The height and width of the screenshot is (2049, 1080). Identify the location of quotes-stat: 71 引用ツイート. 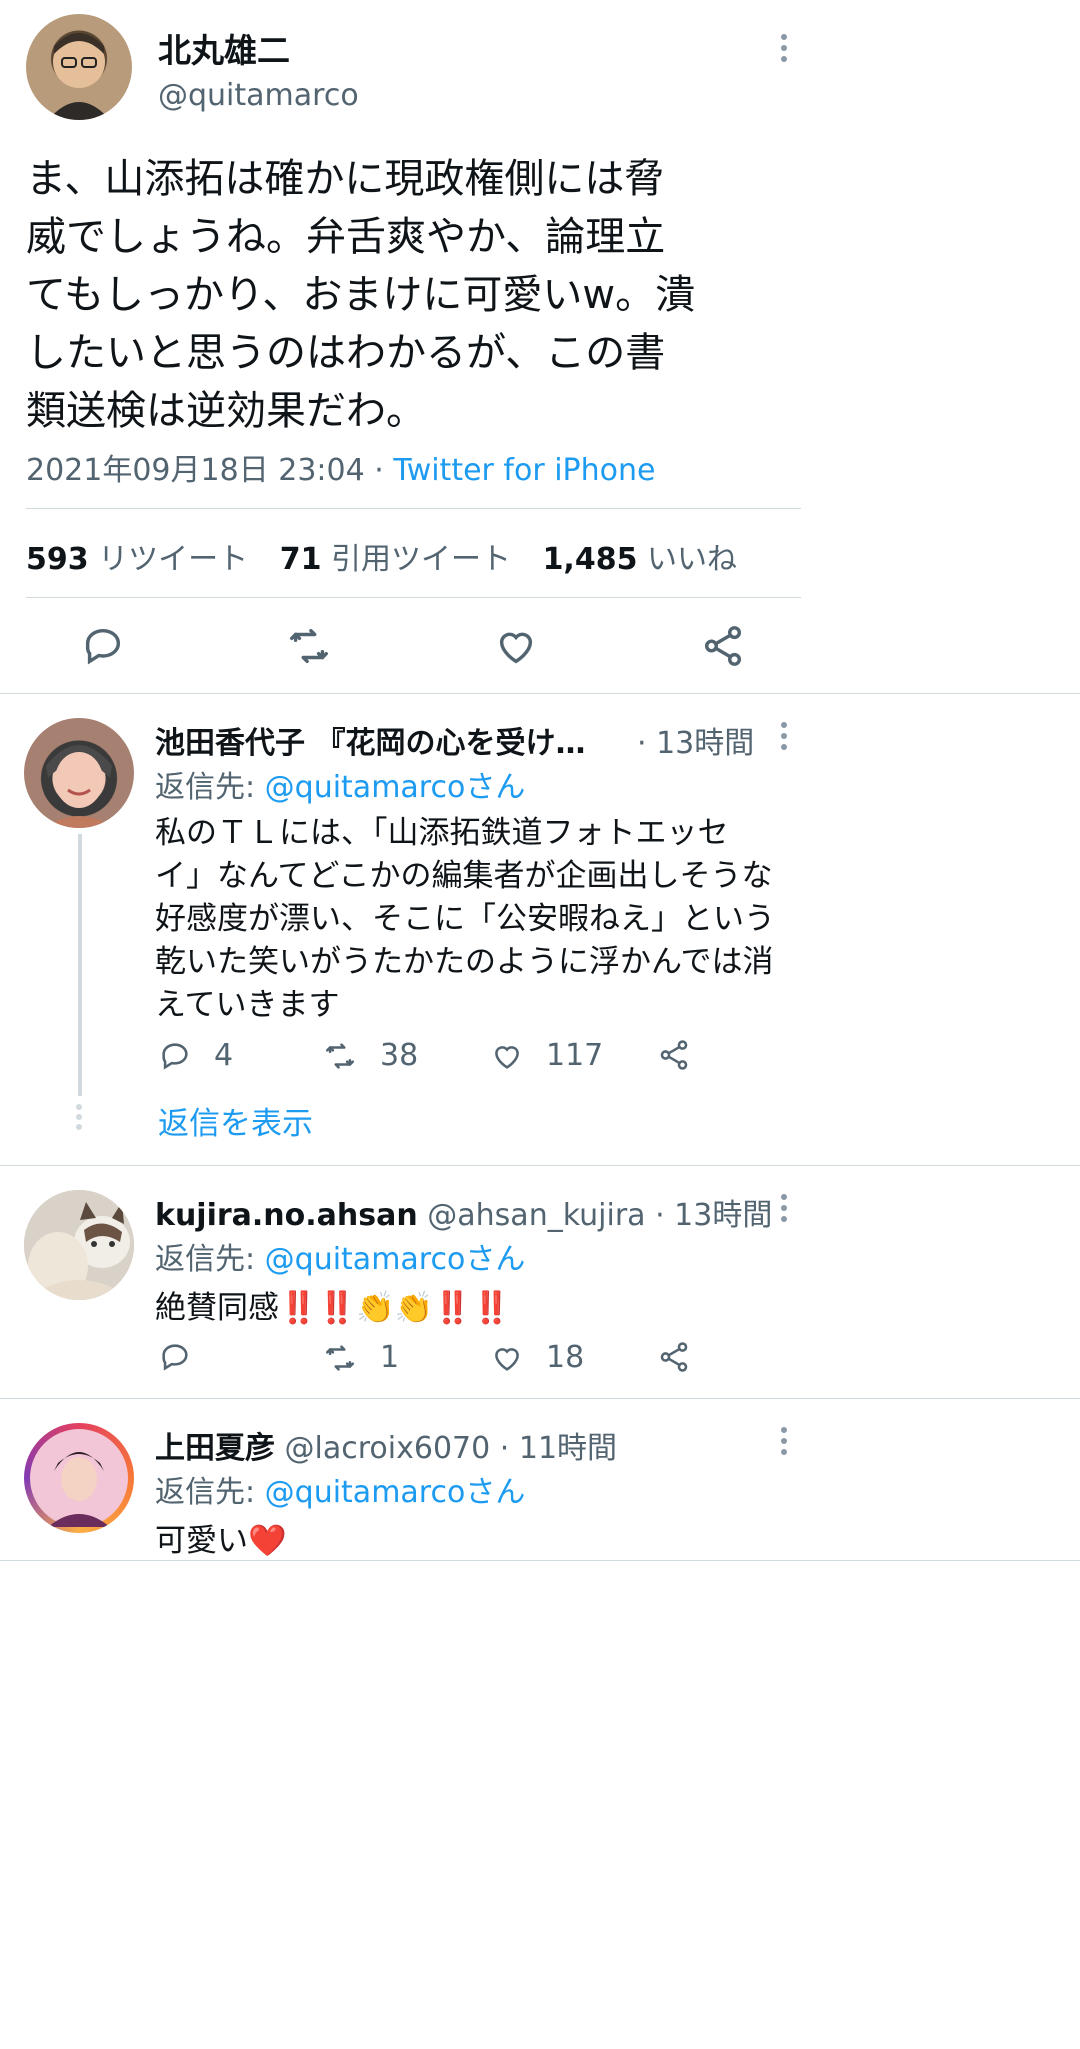
(395, 559).